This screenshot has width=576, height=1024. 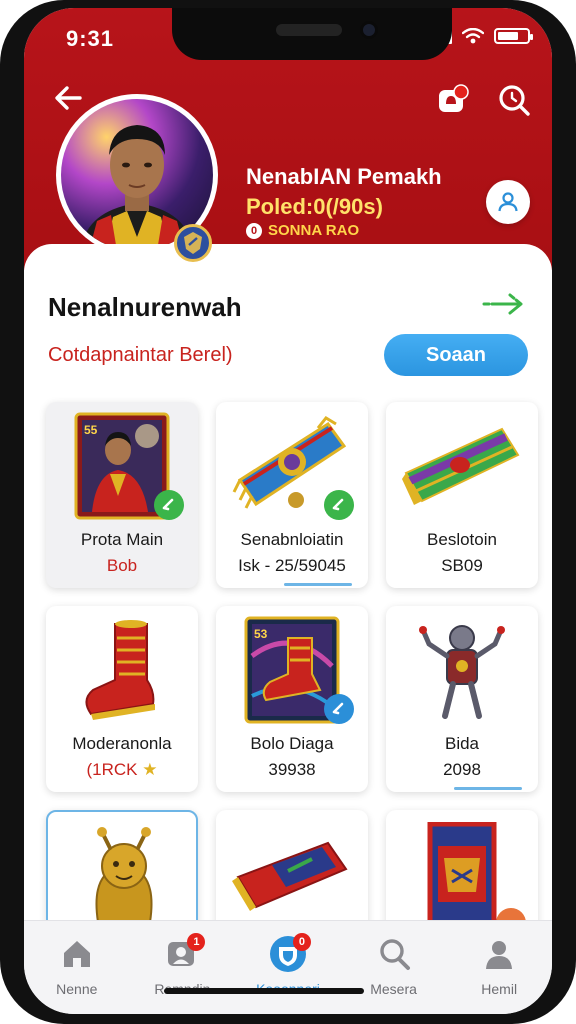 I want to click on item-price: Bob, so click(x=122, y=565).